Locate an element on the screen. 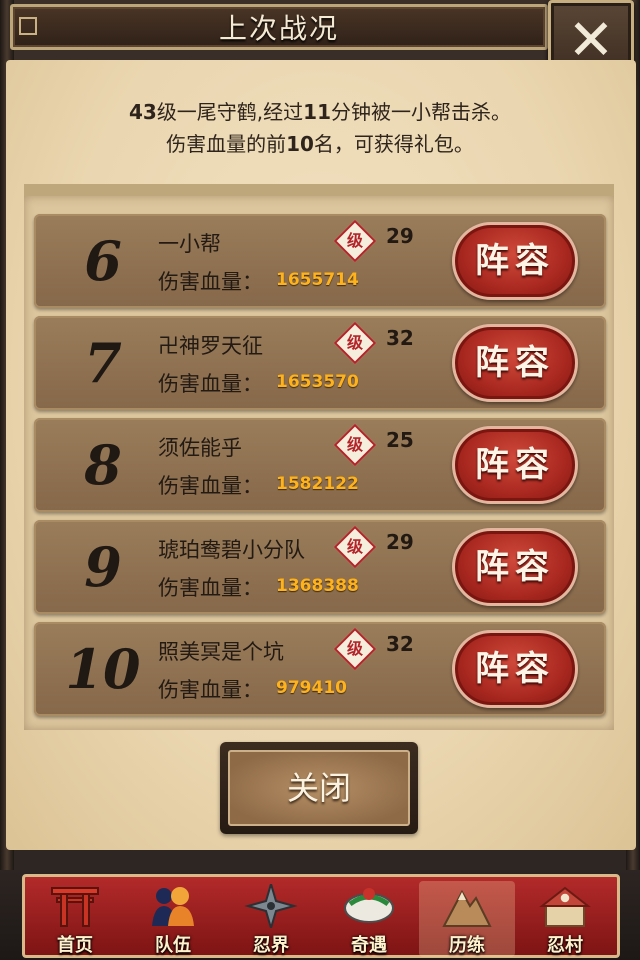  mountain-icon is located at coordinates (467, 906).